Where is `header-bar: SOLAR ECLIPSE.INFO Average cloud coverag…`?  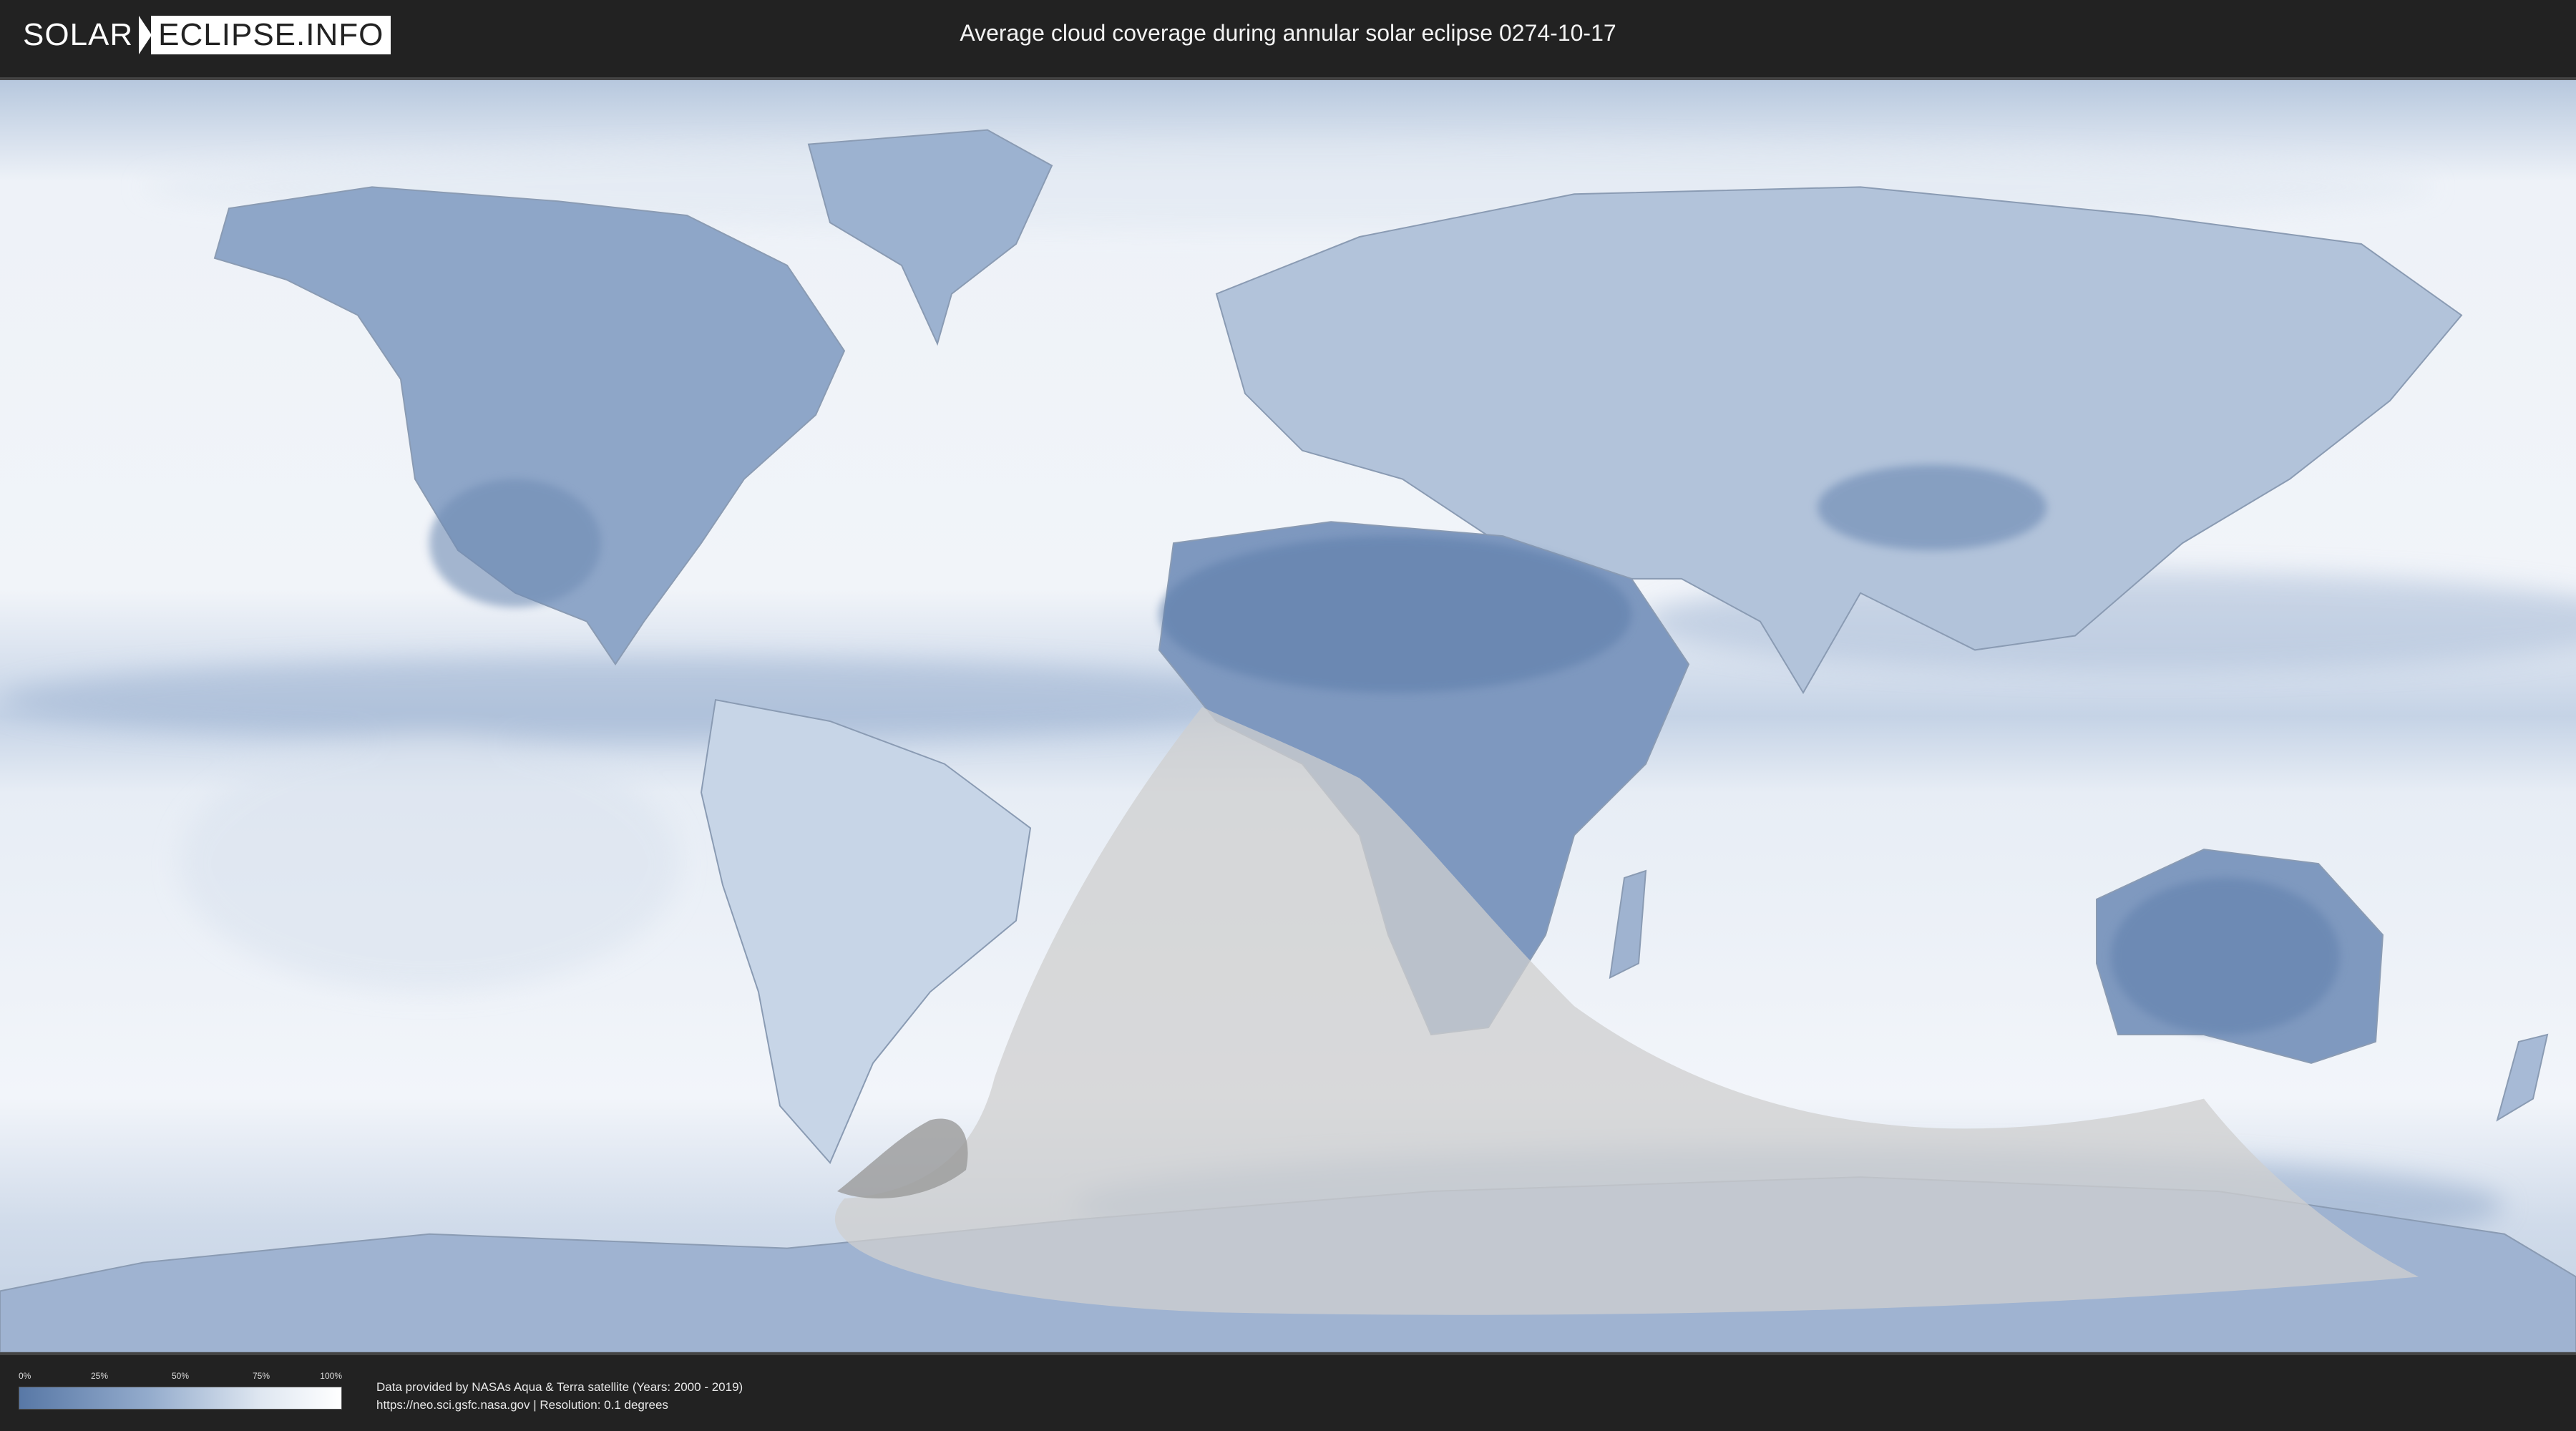 header-bar: SOLAR ECLIPSE.INFO Average cloud coverag… is located at coordinates (1288, 36).